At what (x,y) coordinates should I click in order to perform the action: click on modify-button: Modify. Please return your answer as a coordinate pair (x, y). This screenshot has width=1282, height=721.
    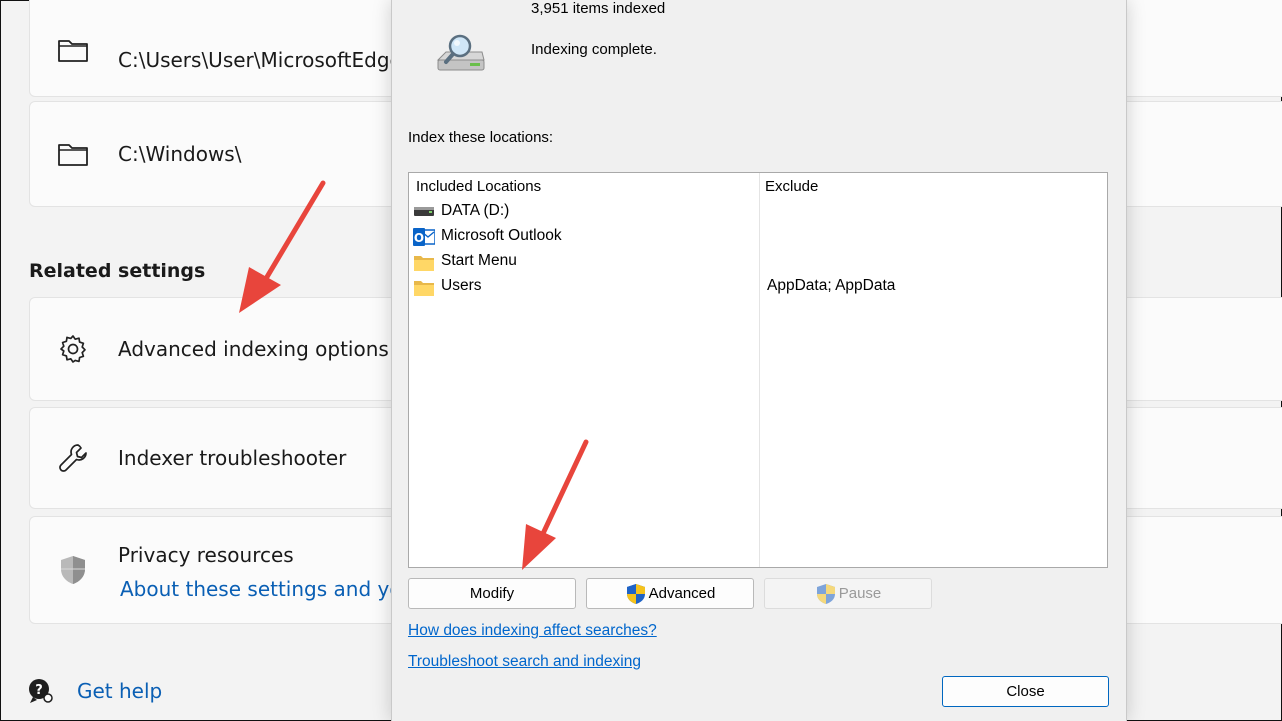
    Looking at the image, I should click on (492, 593).